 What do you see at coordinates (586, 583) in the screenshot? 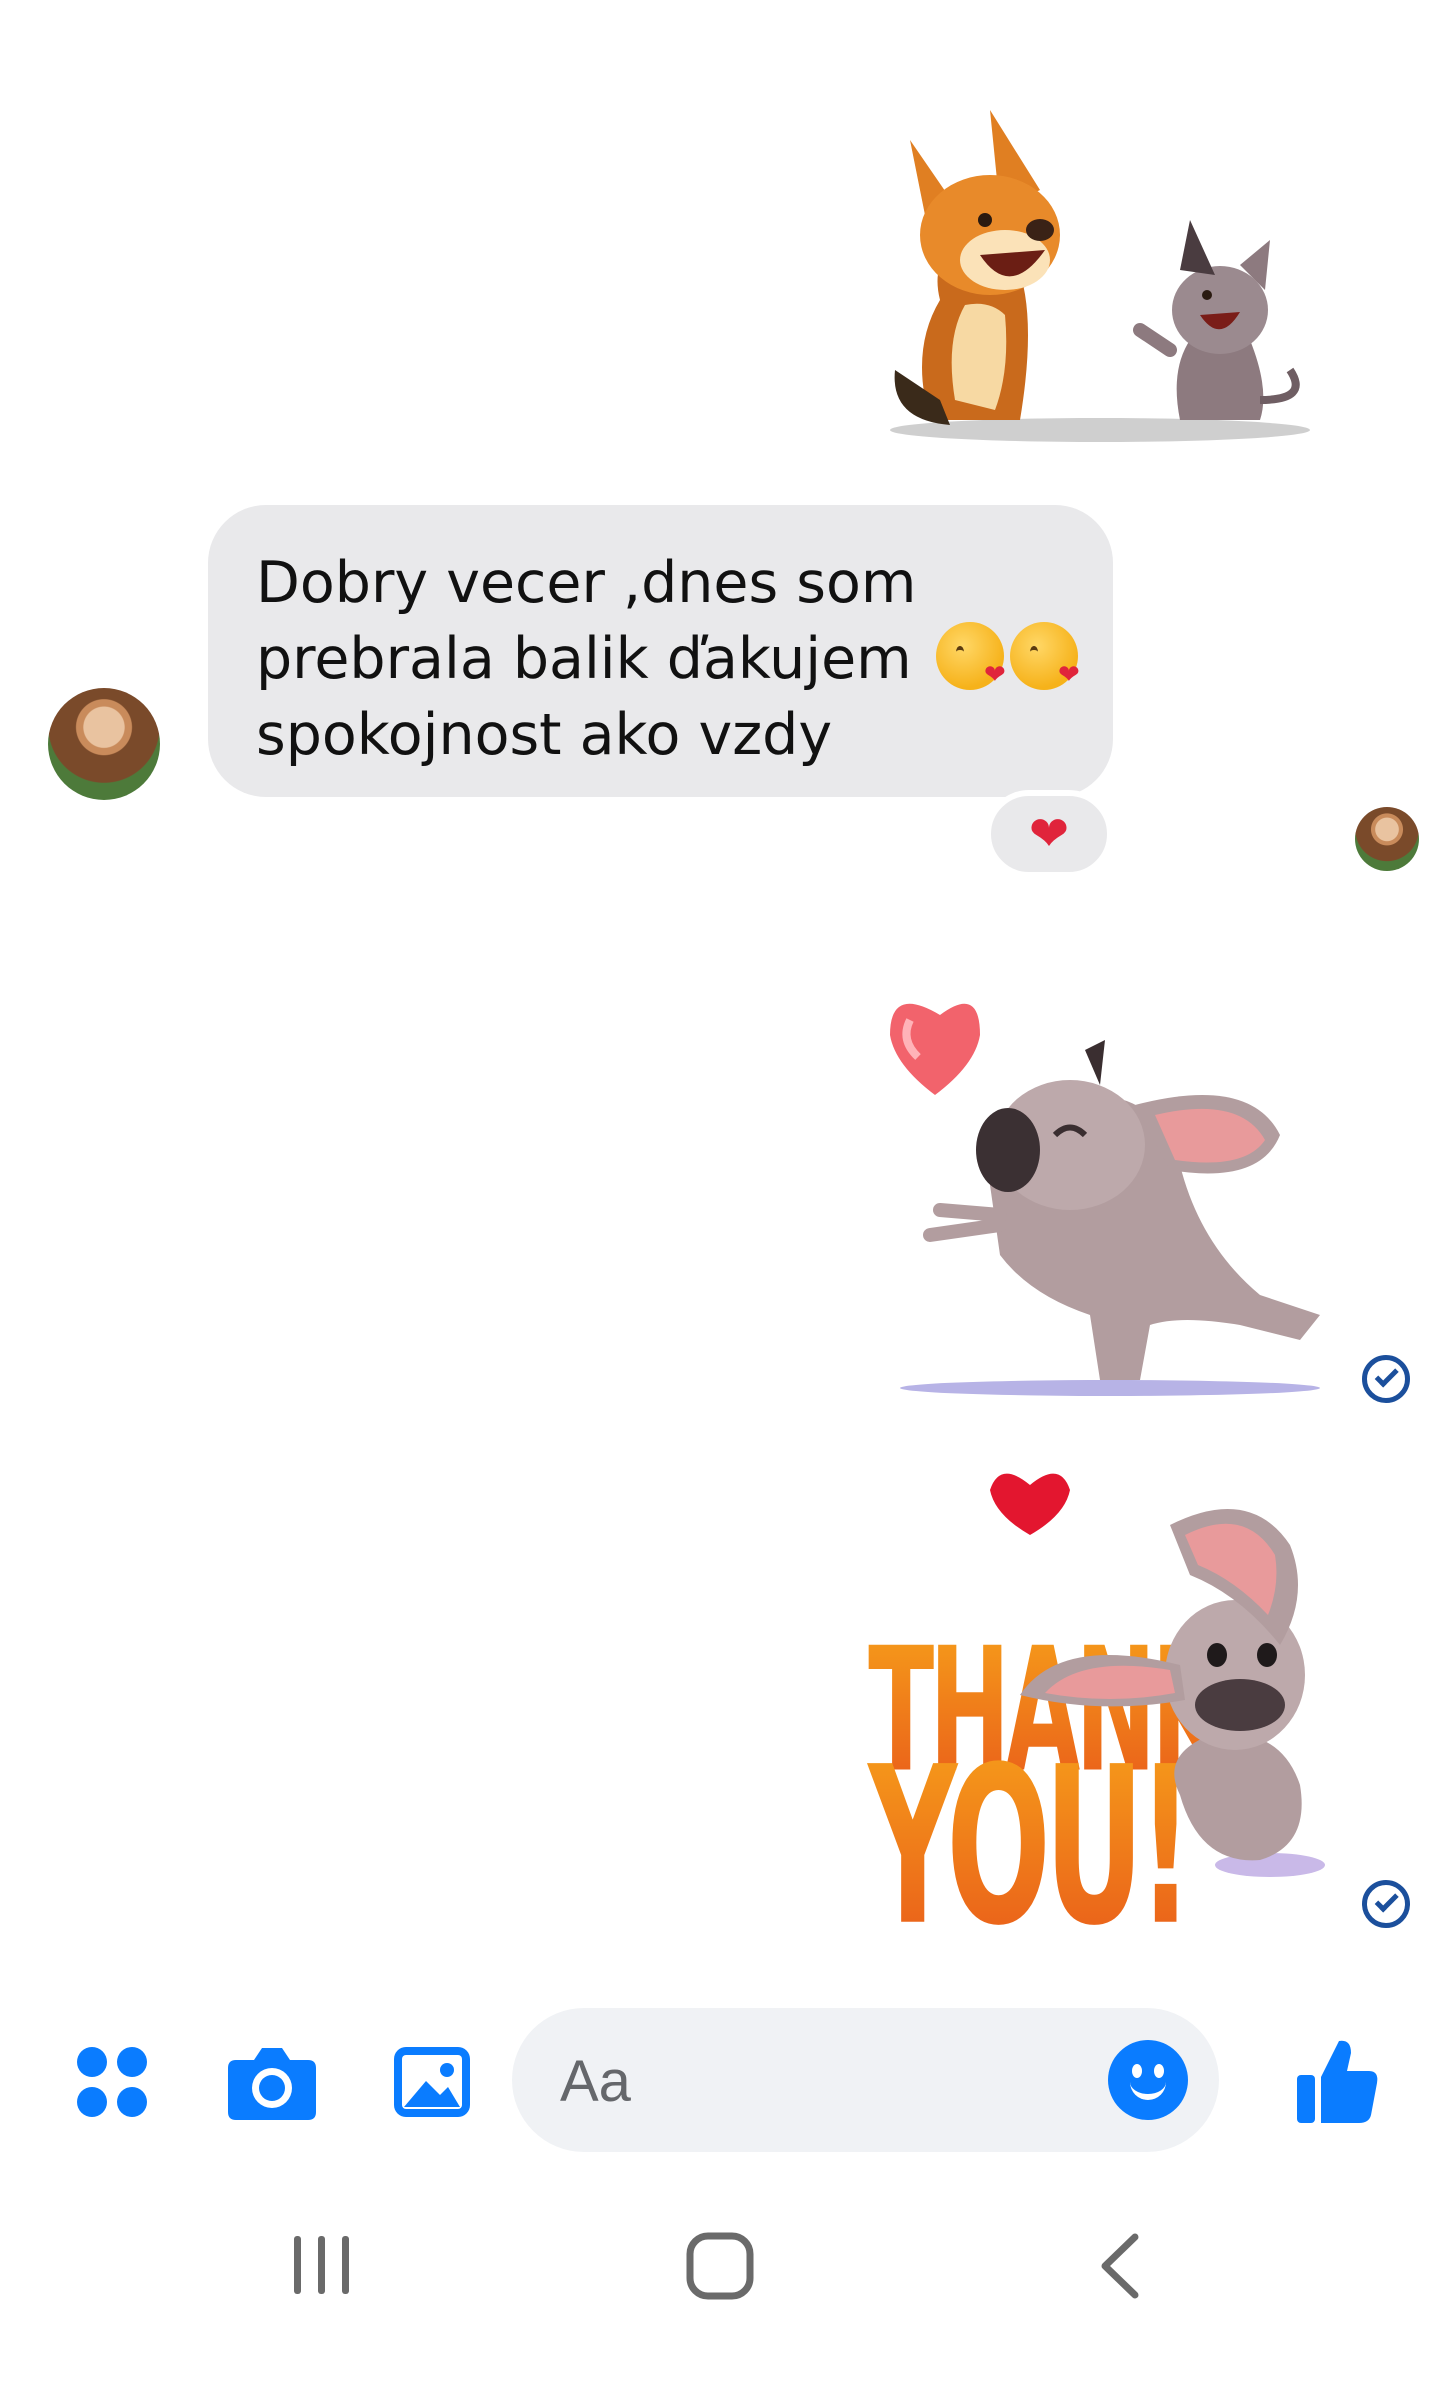
I see `message-line-1: Dobry vecer ,dnes som` at bounding box center [586, 583].